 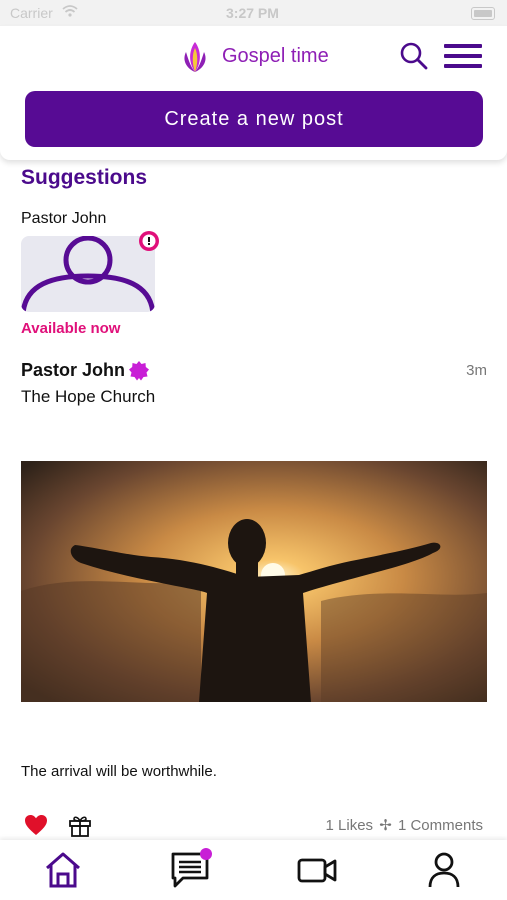 What do you see at coordinates (195, 57) in the screenshot?
I see `logo-icon` at bounding box center [195, 57].